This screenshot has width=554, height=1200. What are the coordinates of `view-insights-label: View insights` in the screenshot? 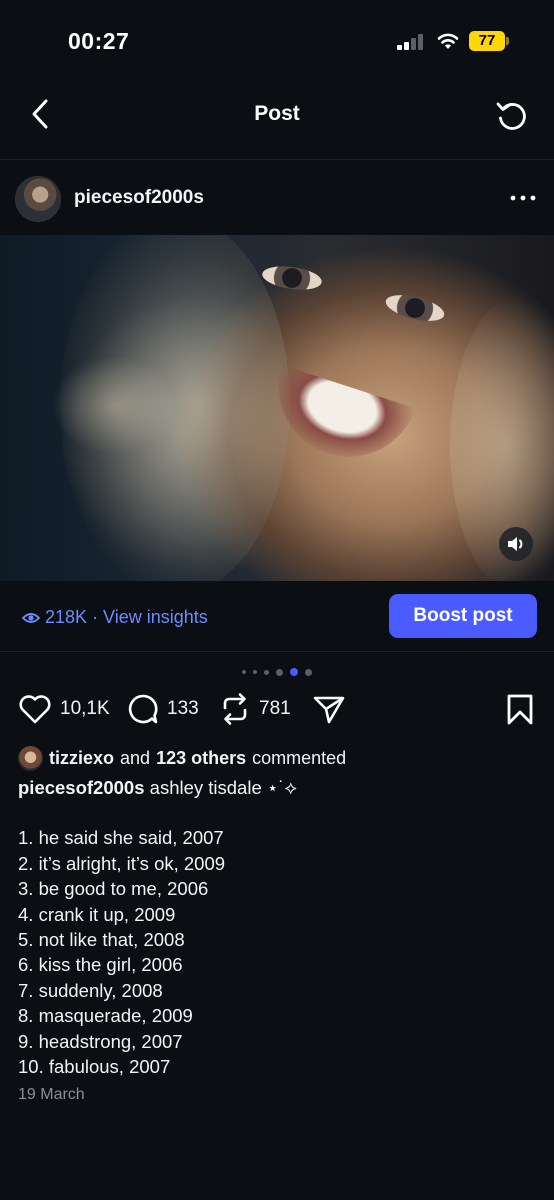 It's located at (155, 617).